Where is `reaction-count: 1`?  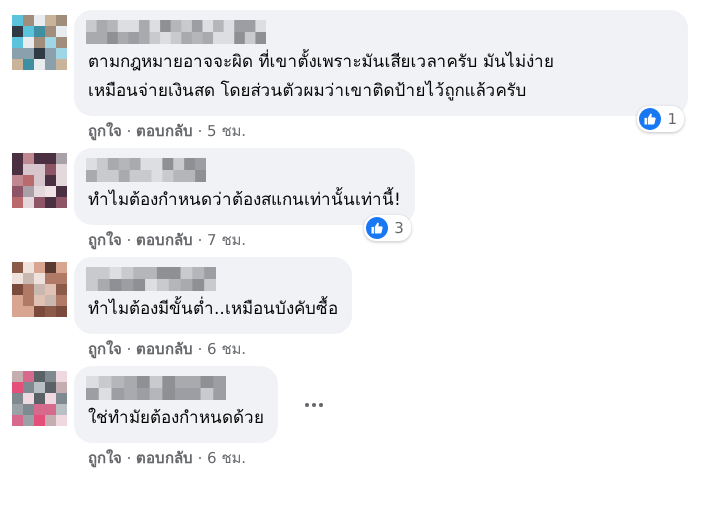
reaction-count: 1 is located at coordinates (660, 119).